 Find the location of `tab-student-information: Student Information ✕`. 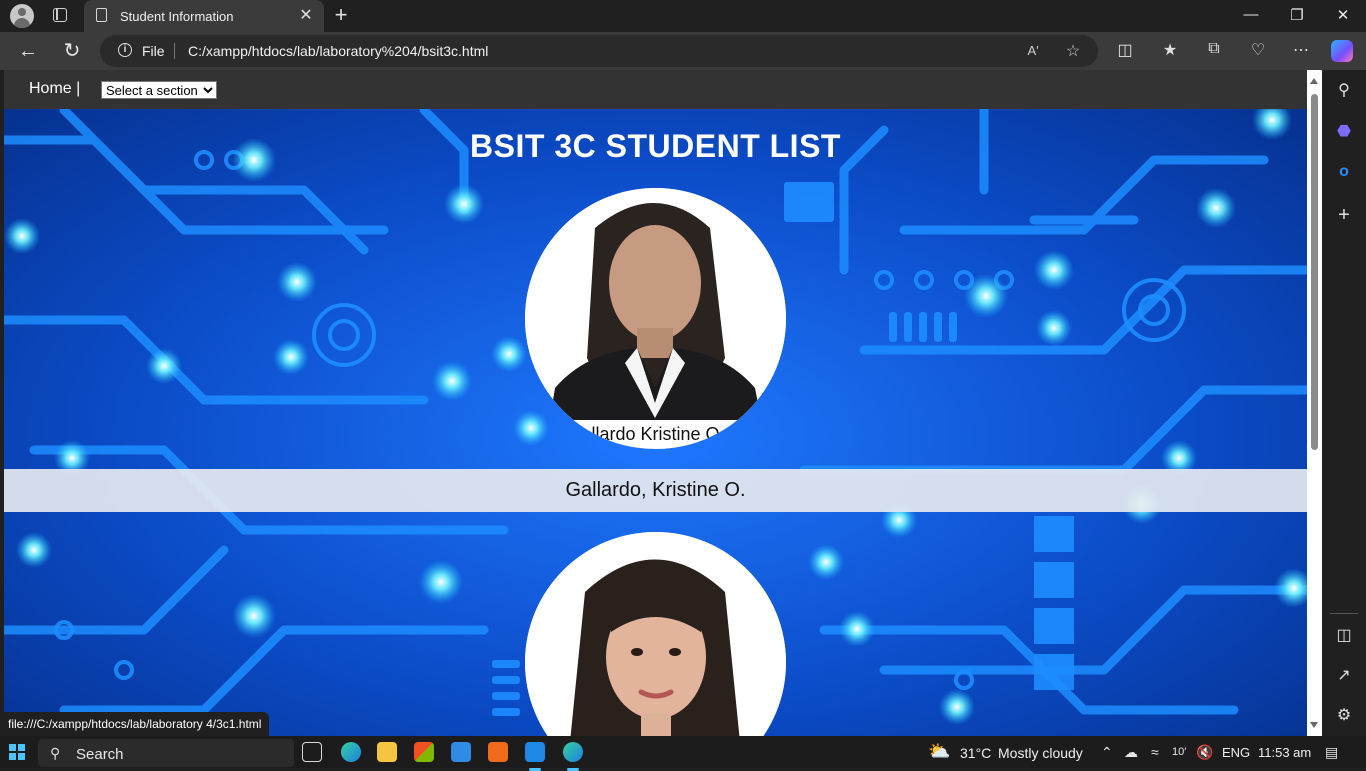

tab-student-information: Student Information ✕ is located at coordinates (204, 16).